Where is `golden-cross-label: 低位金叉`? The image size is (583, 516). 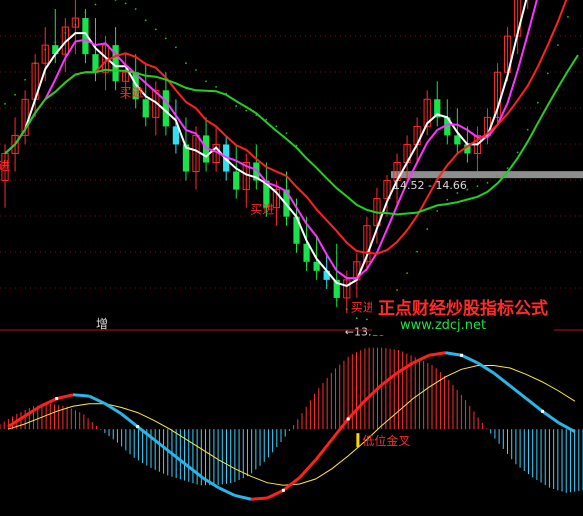 golden-cross-label: 低位金叉 is located at coordinates (386, 440).